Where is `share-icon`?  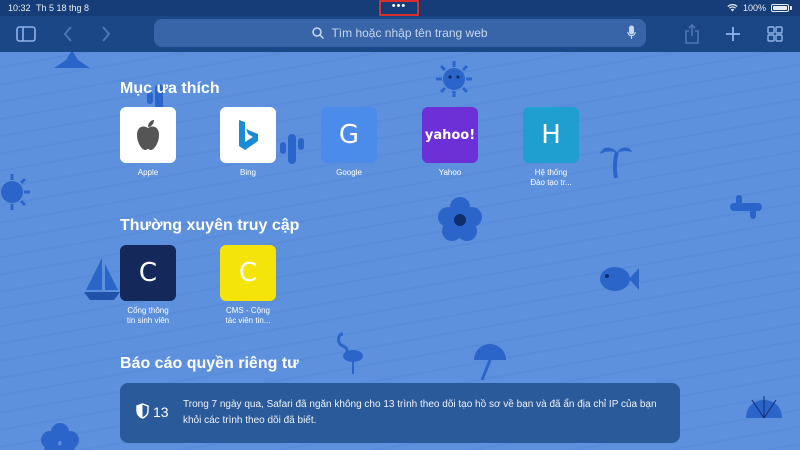 share-icon is located at coordinates (692, 34).